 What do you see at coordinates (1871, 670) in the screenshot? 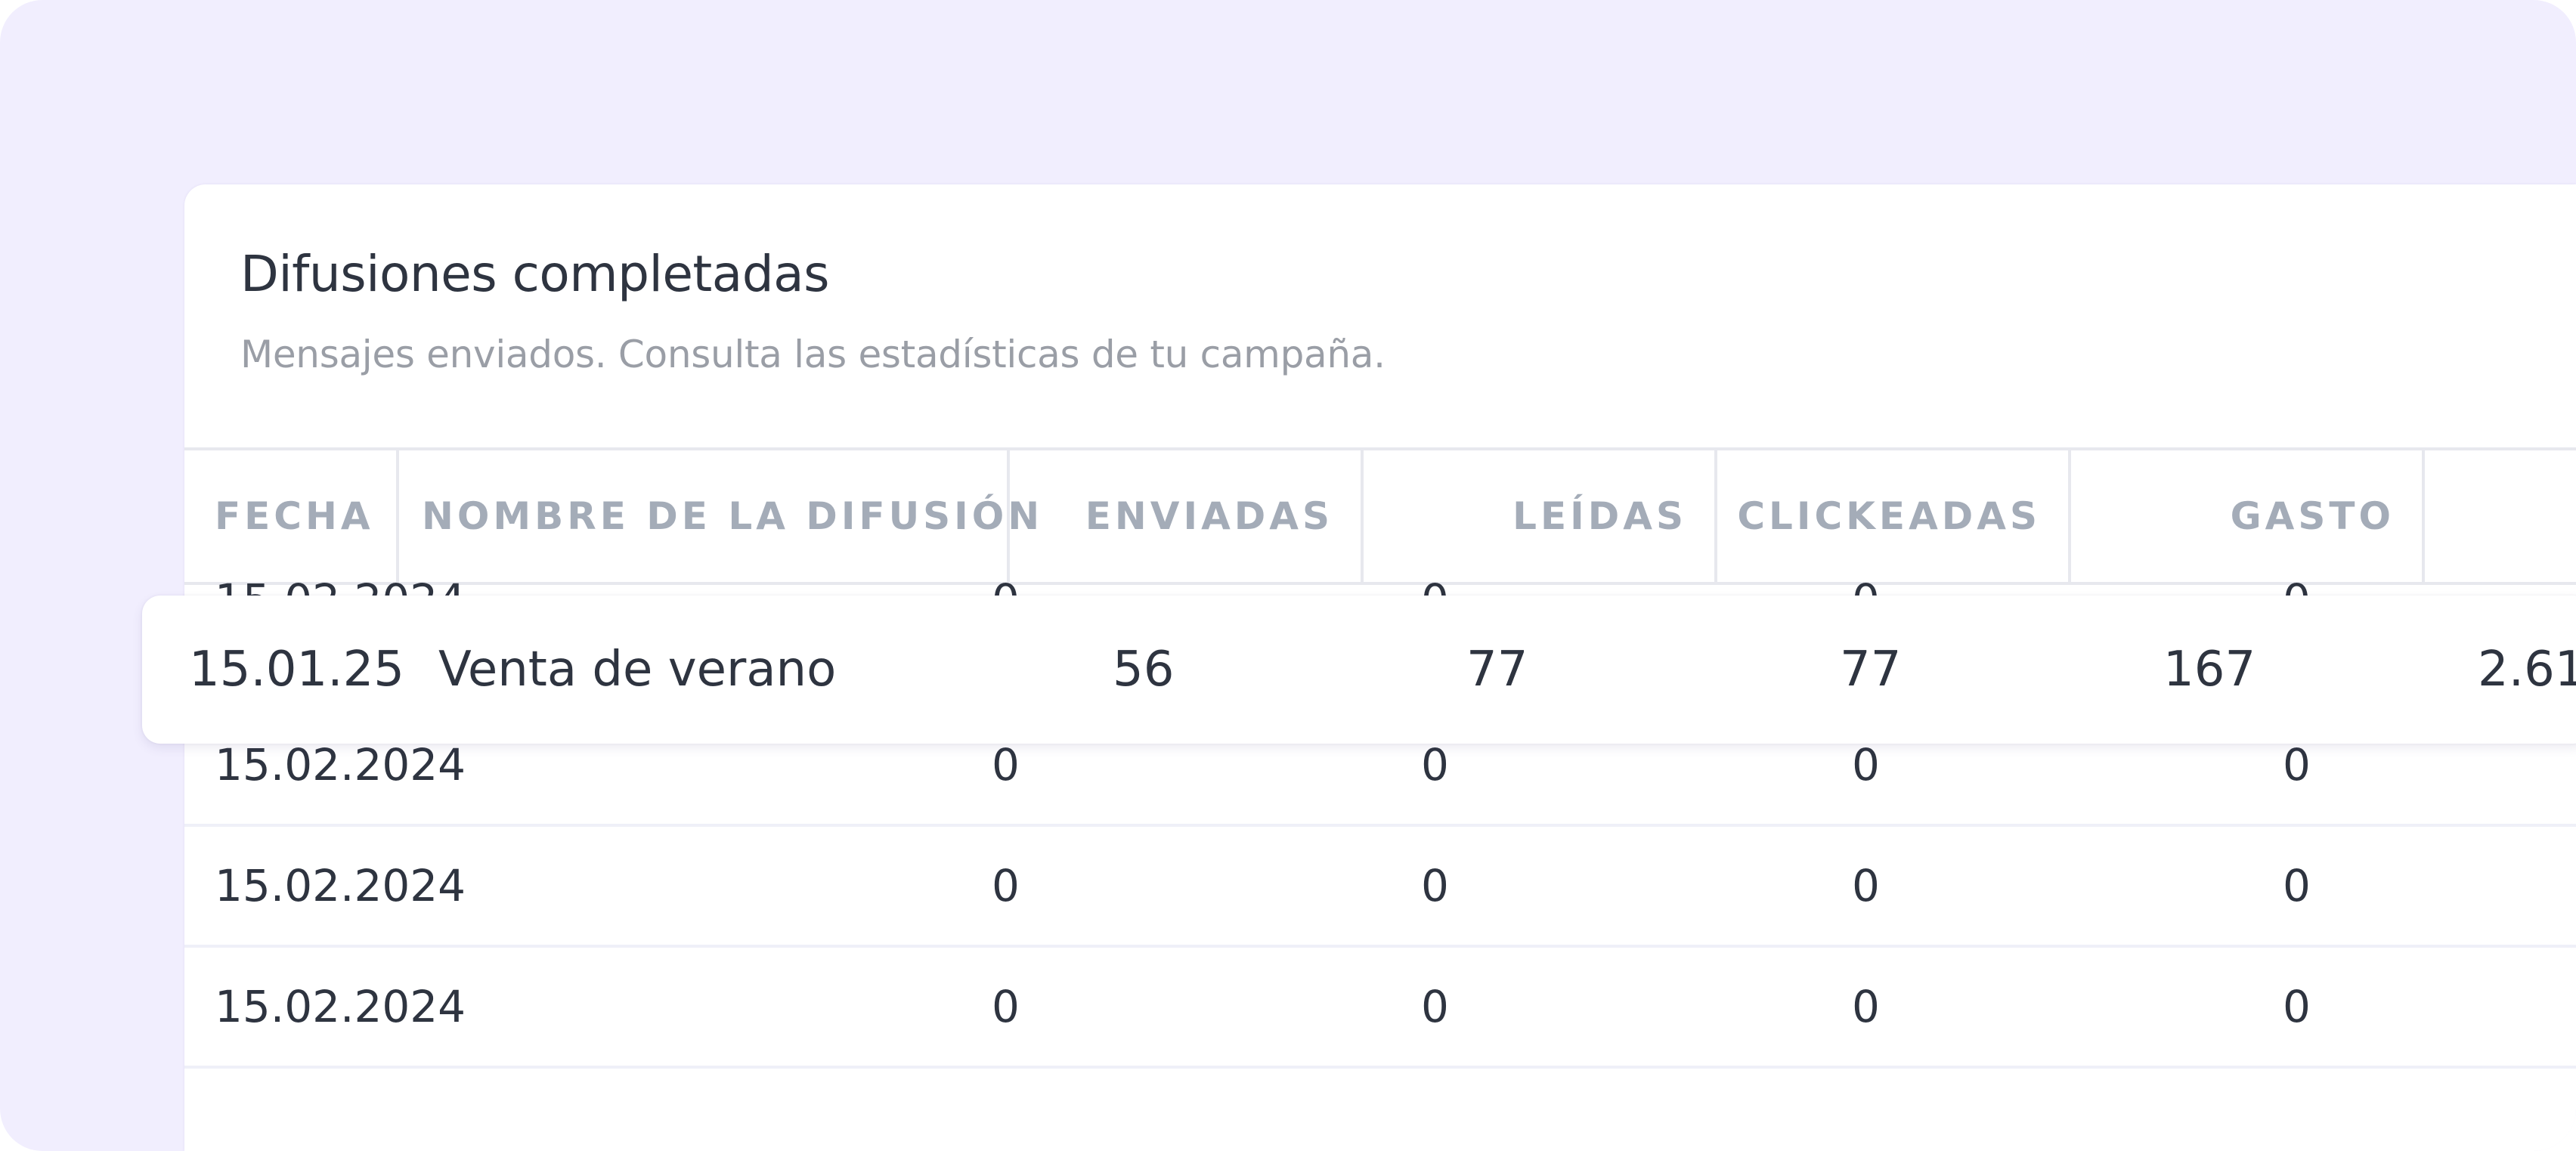
I see `highlighted-row-clicked: 77` at bounding box center [1871, 670].